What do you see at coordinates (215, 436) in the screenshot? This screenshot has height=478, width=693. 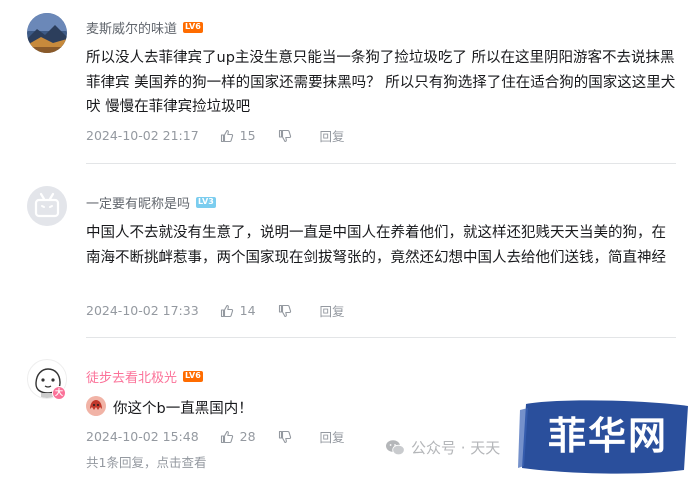 I see `comment-meta: 2024-10-02 15:48 28 回复` at bounding box center [215, 436].